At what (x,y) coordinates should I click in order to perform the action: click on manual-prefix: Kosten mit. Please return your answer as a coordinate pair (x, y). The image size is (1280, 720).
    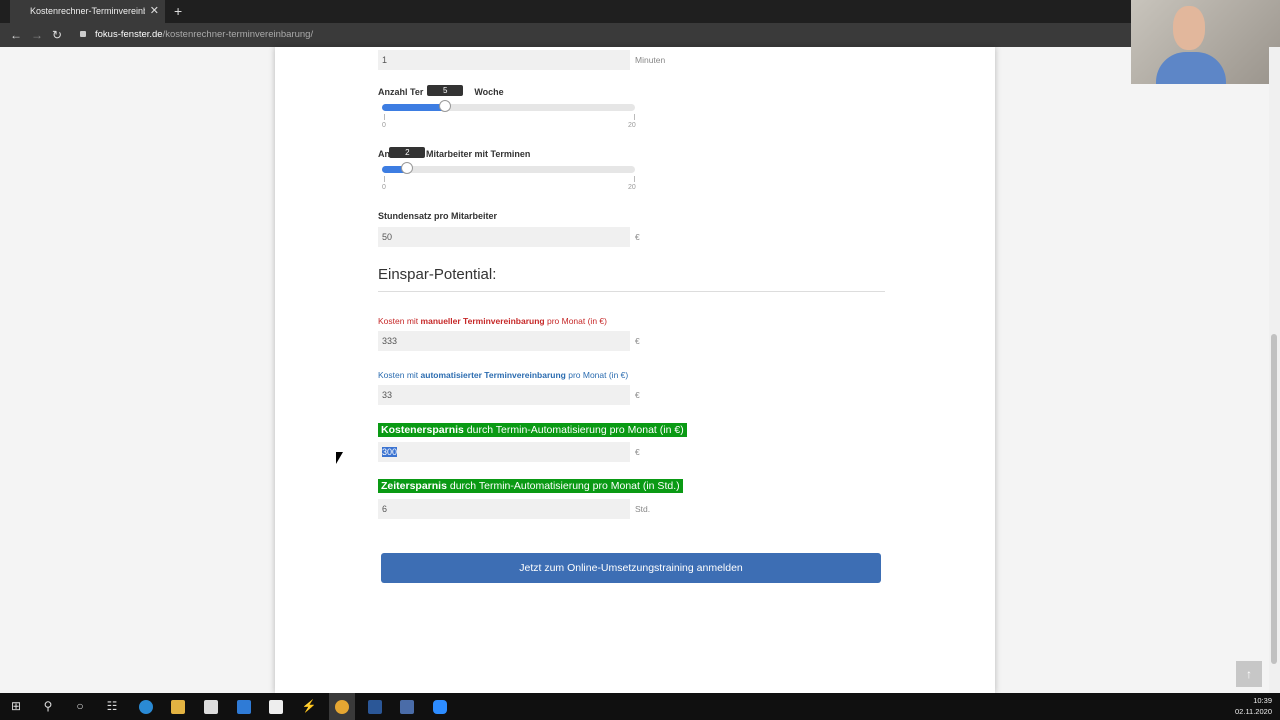
    Looking at the image, I should click on (399, 321).